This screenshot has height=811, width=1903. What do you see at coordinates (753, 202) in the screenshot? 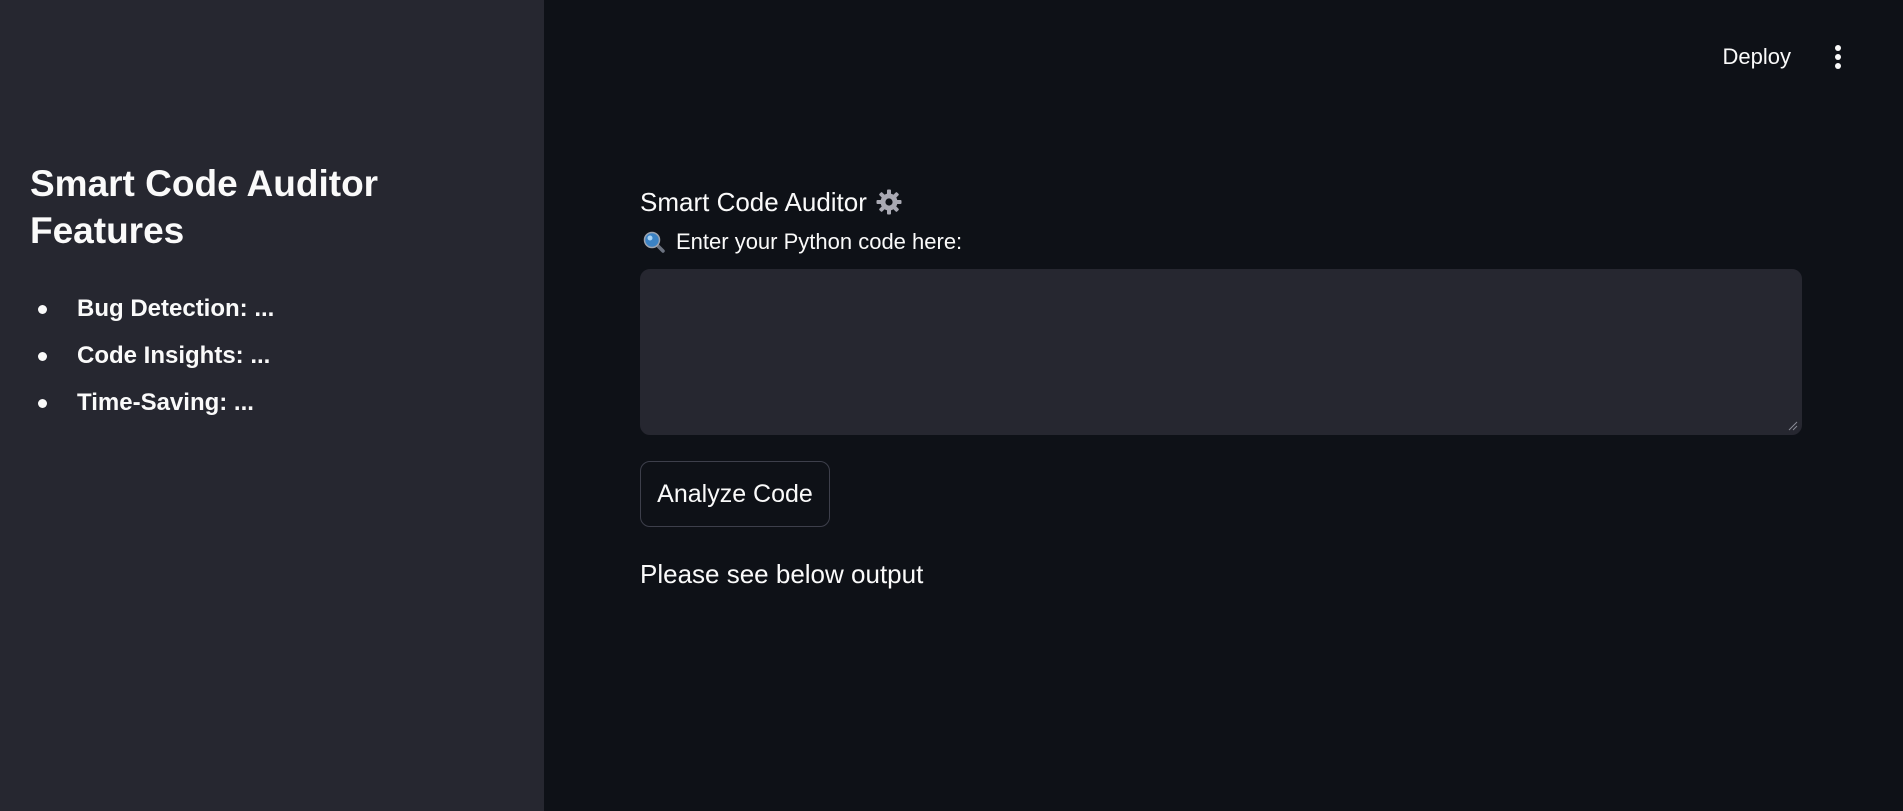
I see `app-title: Smart Code Auditor` at bounding box center [753, 202].